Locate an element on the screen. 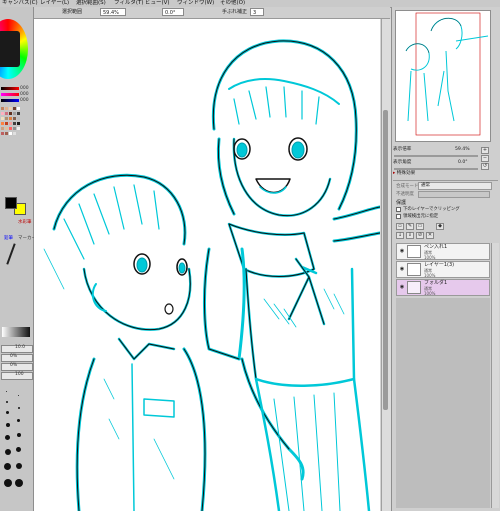  menu-other: その他(O) is located at coordinates (232, 3).